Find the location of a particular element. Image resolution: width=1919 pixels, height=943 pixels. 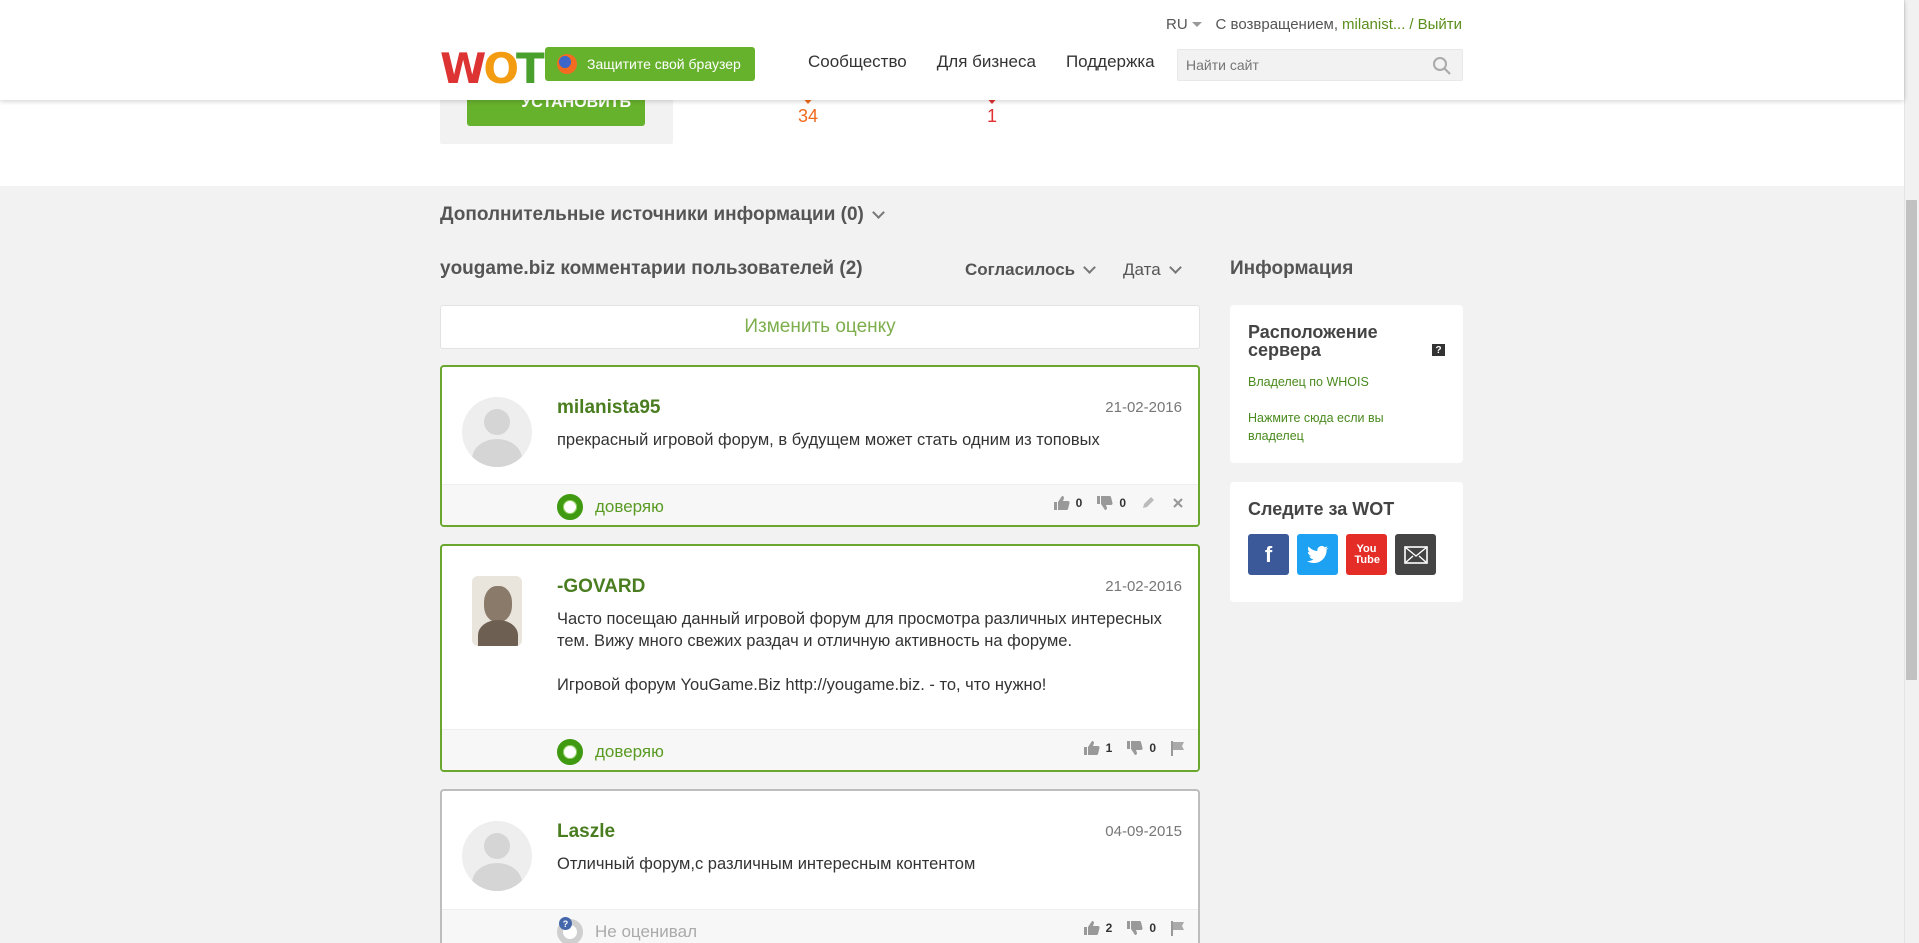

like-button: 0 is located at coordinates (1067, 503).